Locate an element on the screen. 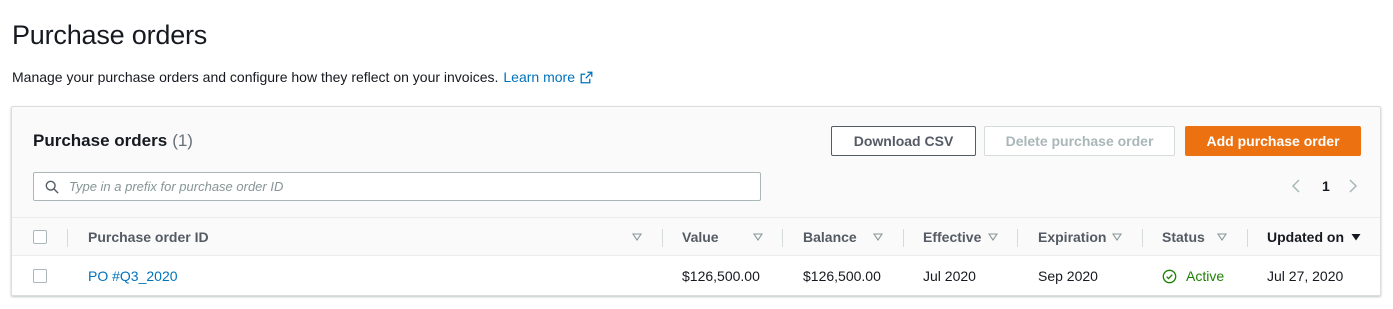 Image resolution: width=1393 pixels, height=309 pixels. column-header-value: Value is located at coordinates (700, 236).